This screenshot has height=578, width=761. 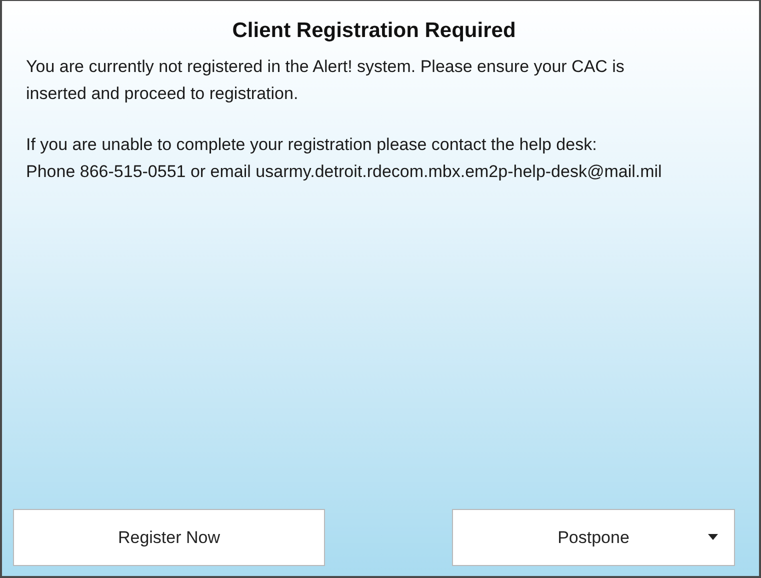 What do you see at coordinates (593, 537) in the screenshot?
I see `dropdown-button: Postpone` at bounding box center [593, 537].